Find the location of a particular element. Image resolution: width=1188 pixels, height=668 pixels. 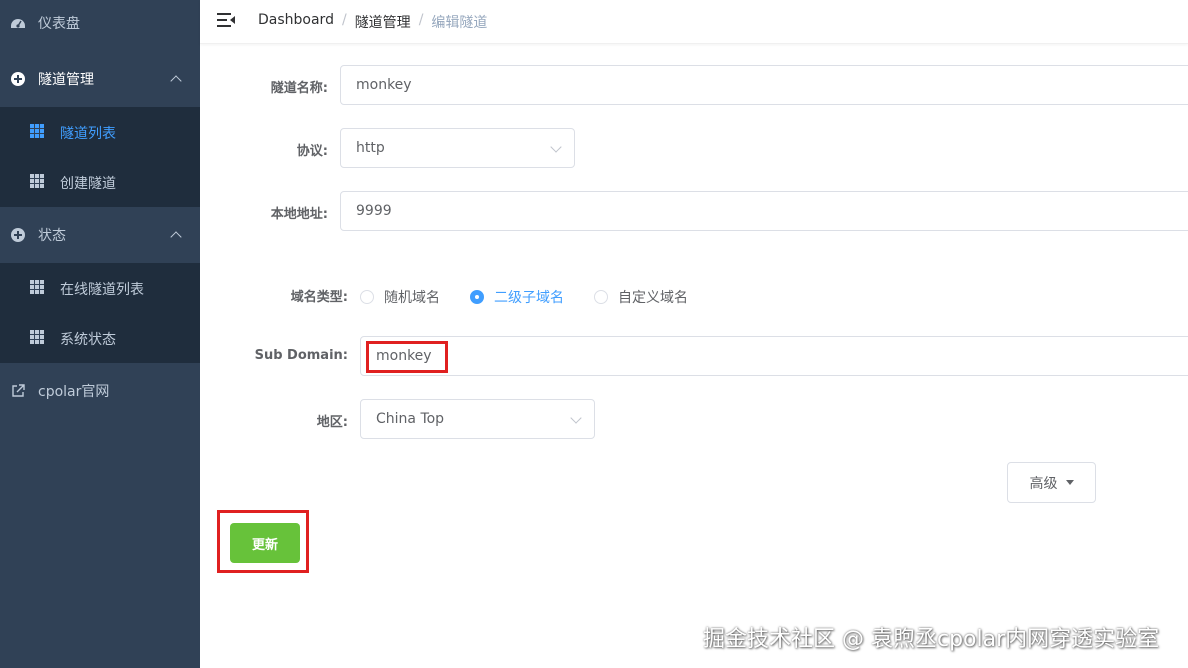

radio-custom-domain: 自定义域名 is located at coordinates (641, 297).